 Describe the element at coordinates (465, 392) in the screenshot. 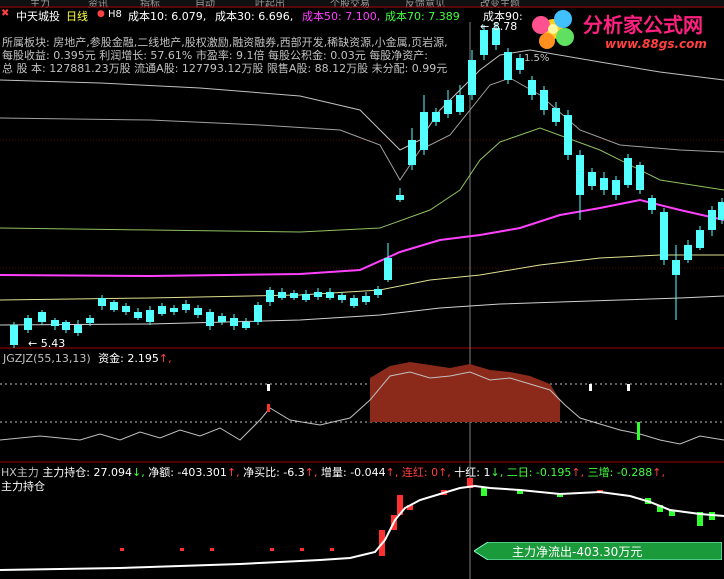

I see `fund-area-fill` at that location.